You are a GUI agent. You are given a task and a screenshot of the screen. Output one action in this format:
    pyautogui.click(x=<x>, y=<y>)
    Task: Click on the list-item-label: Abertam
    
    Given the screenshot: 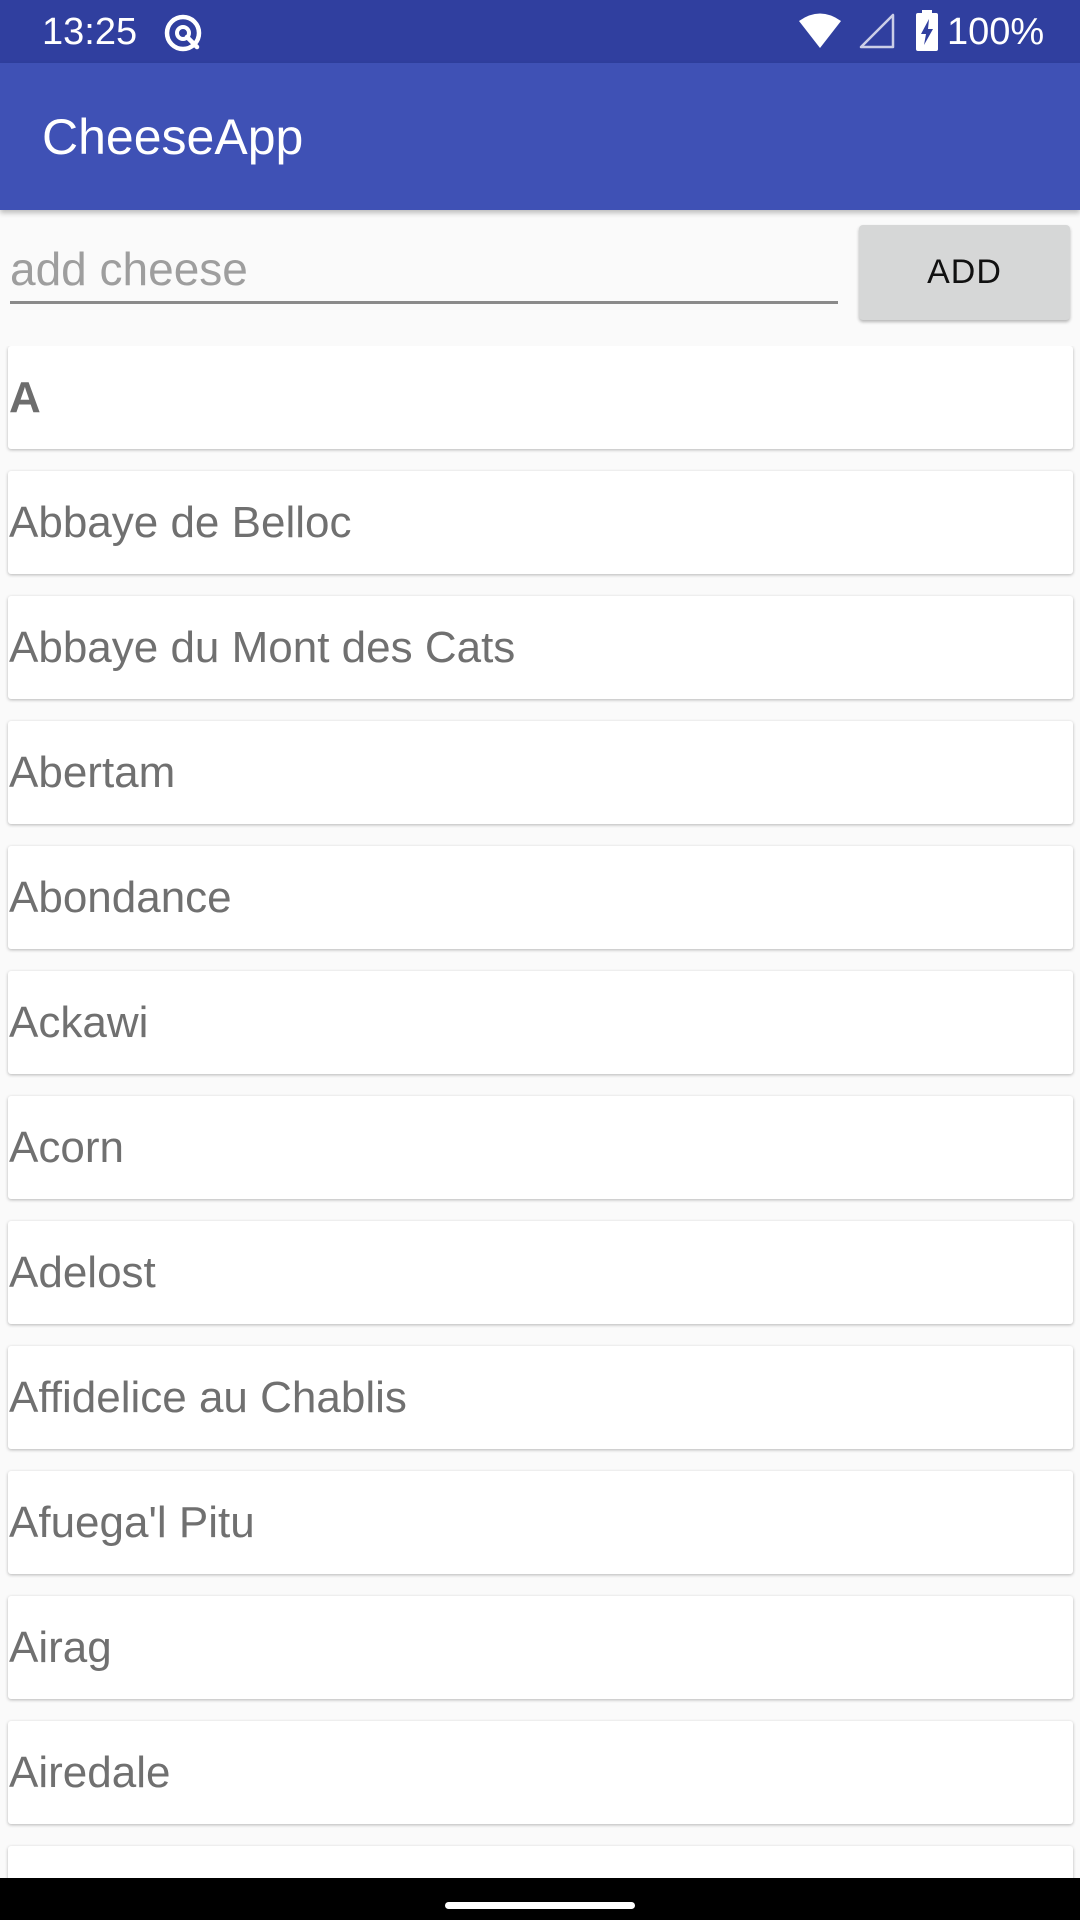 What is the action you would take?
    pyautogui.click(x=92, y=772)
    